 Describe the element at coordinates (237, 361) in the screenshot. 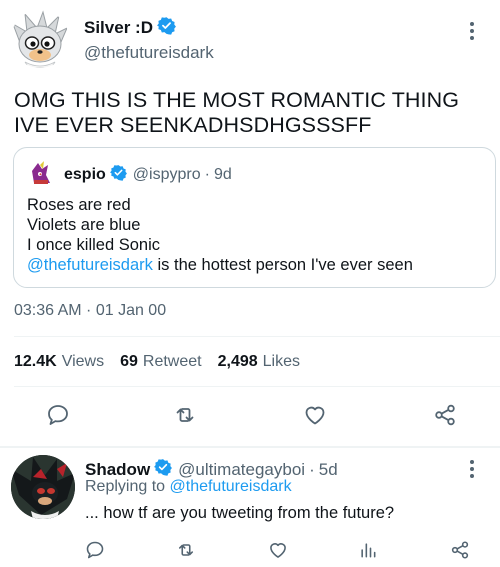

I see `likes-count: 2,498` at that location.